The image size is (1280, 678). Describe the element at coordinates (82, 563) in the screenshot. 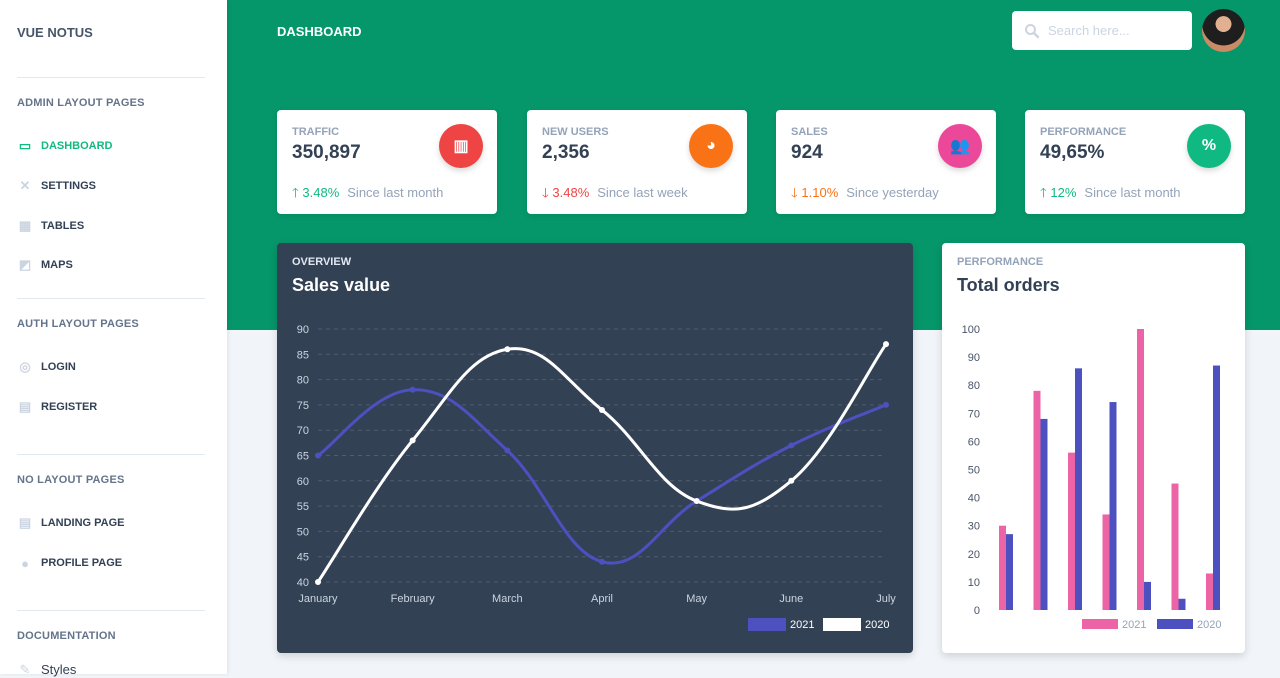

I see `sidebar-item-label: PROFILE PAGE` at that location.